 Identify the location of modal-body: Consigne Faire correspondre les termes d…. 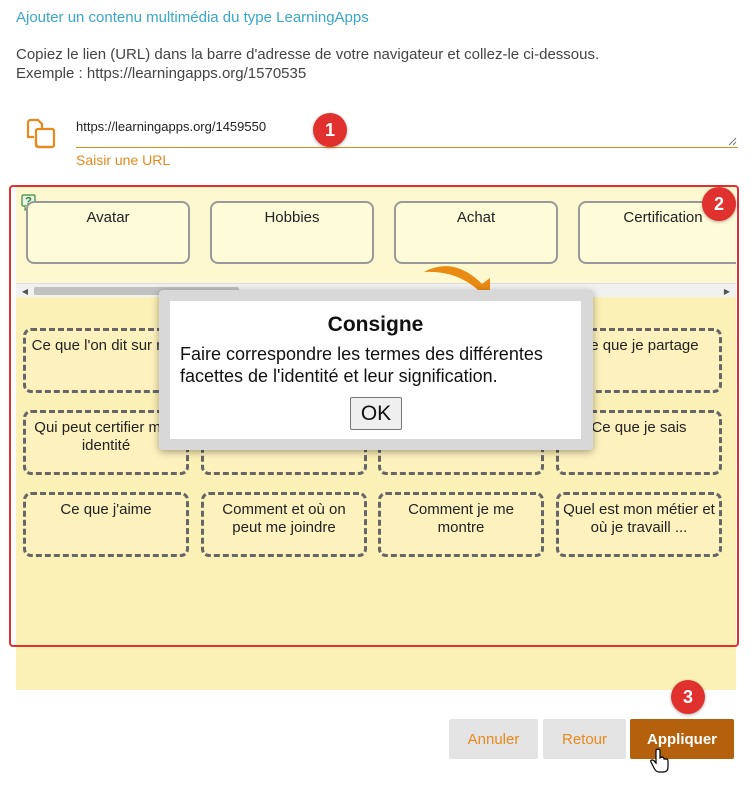
(375, 370).